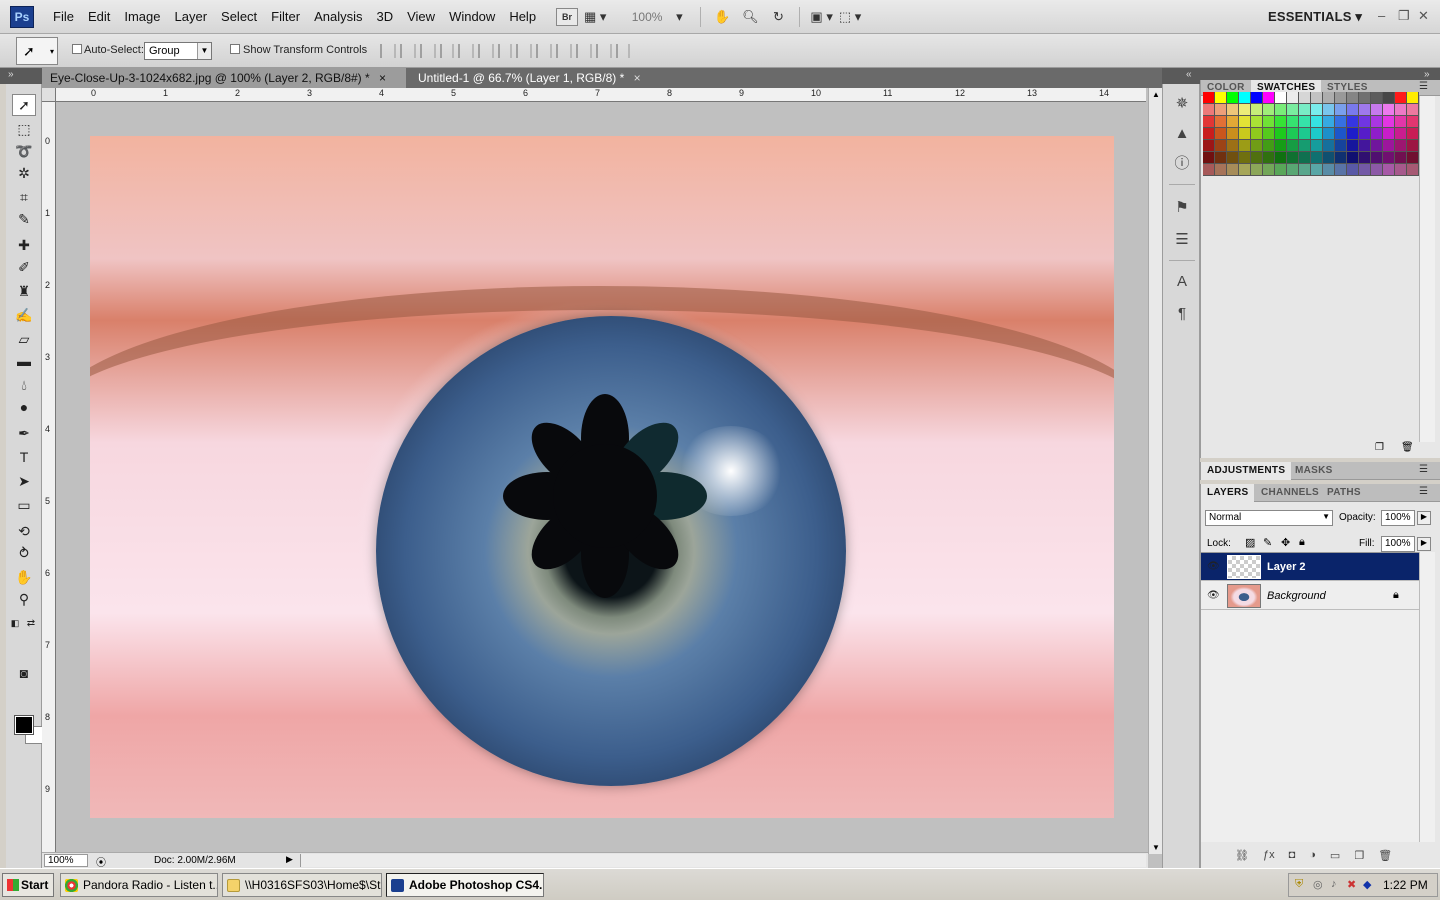 The width and height of the screenshot is (1440, 900). Describe the element at coordinates (1182, 314) in the screenshot. I see `paragraph-icon: ¶` at that location.